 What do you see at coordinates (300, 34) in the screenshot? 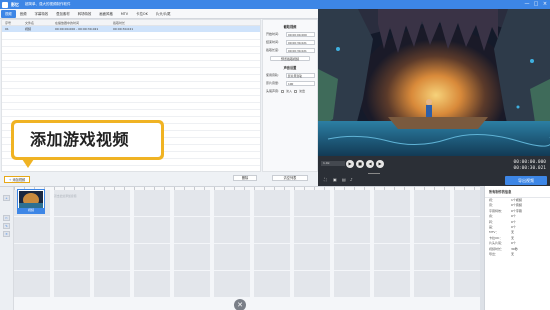
I see `start-time-input: 00:00:00.000` at bounding box center [300, 34].